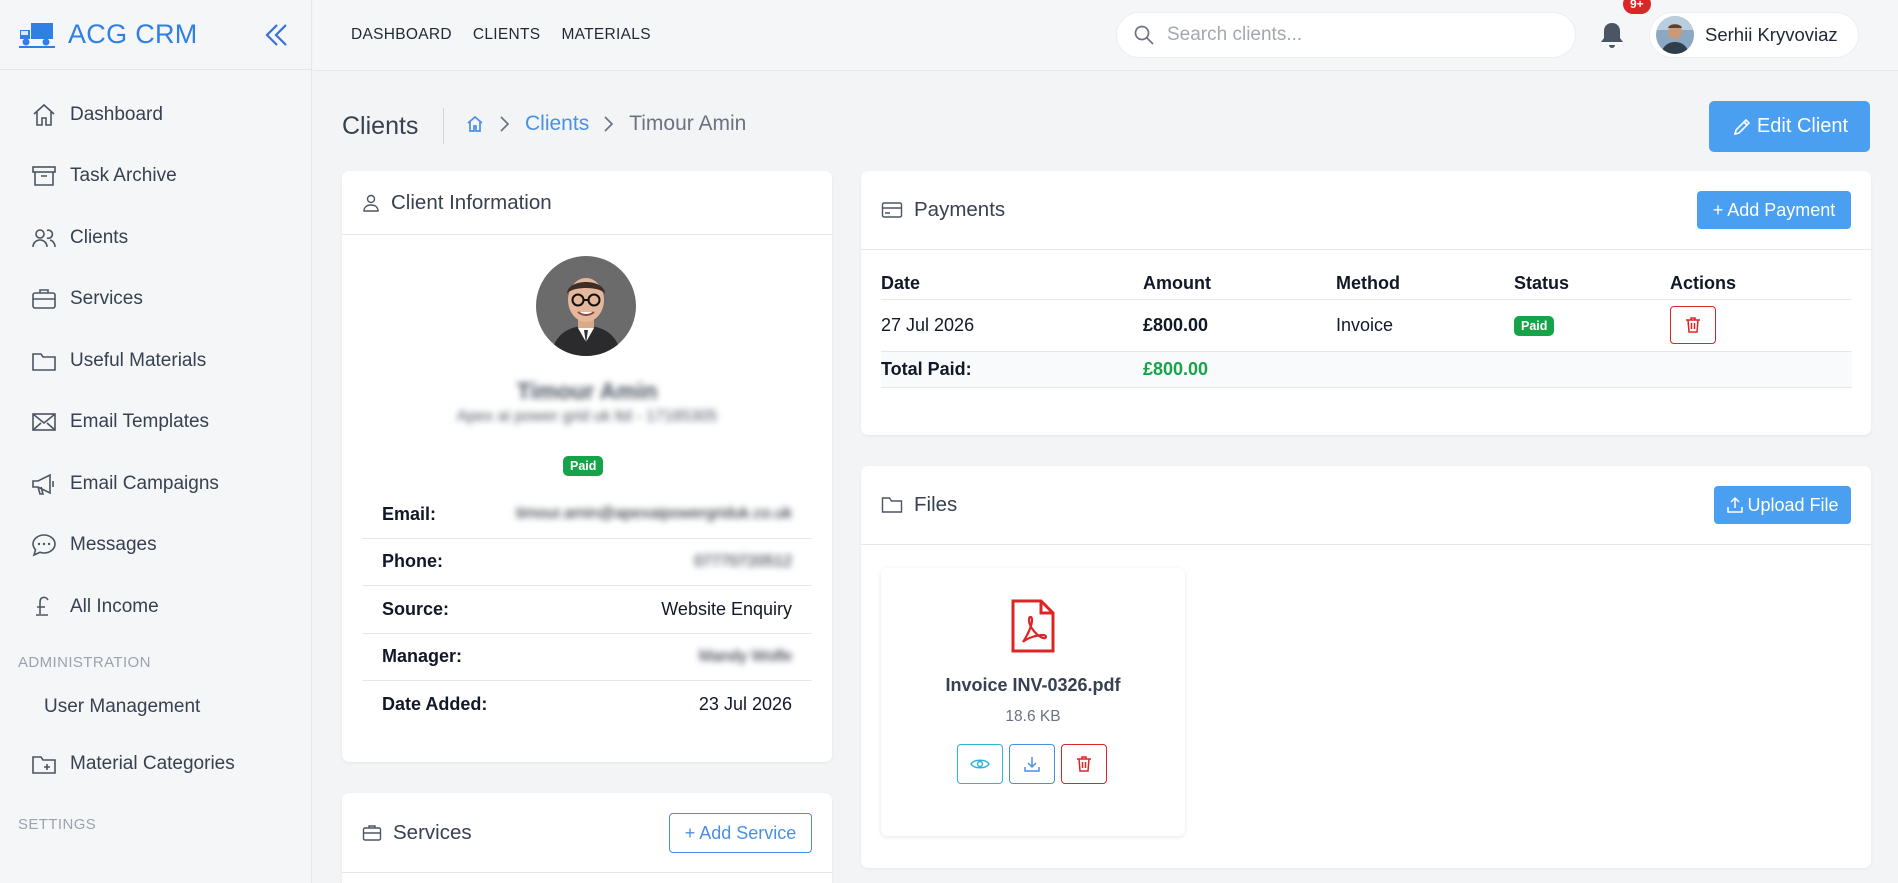 The width and height of the screenshot is (1898, 883). What do you see at coordinates (1703, 283) in the screenshot?
I see `column-header: Actions` at bounding box center [1703, 283].